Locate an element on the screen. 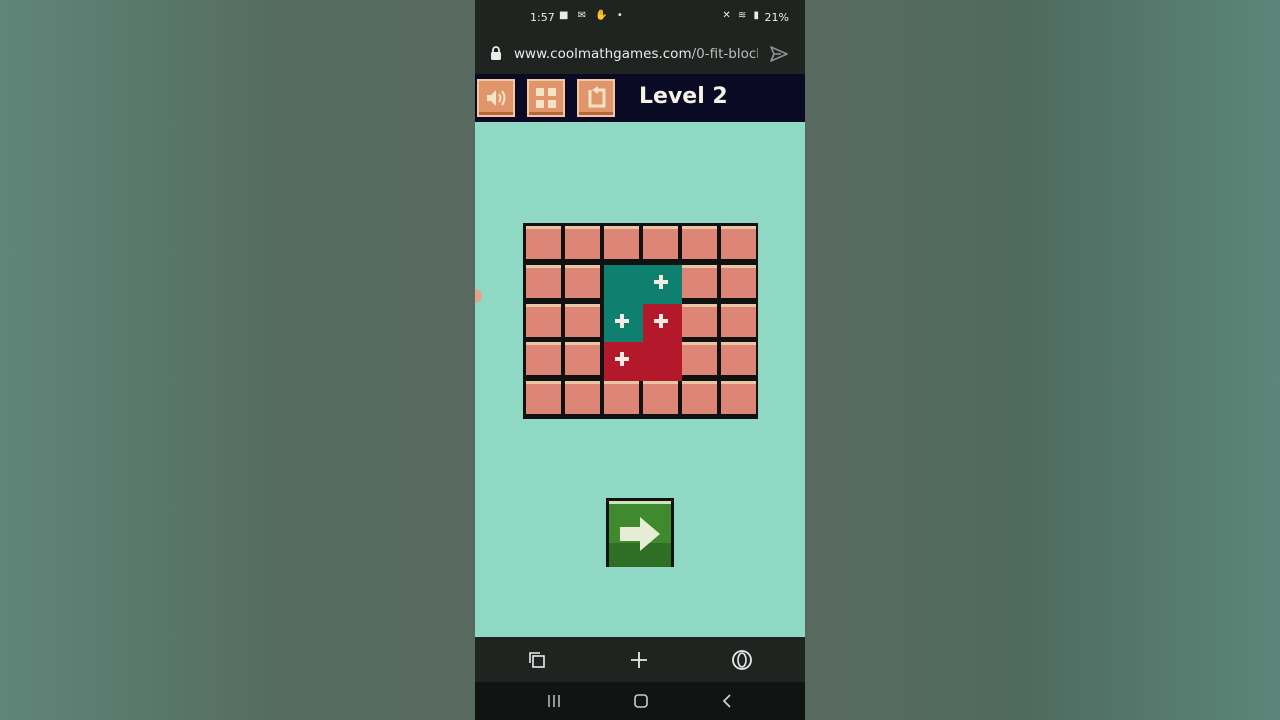 The image size is (1280, 720). red-piece-cell is located at coordinates (662, 361).